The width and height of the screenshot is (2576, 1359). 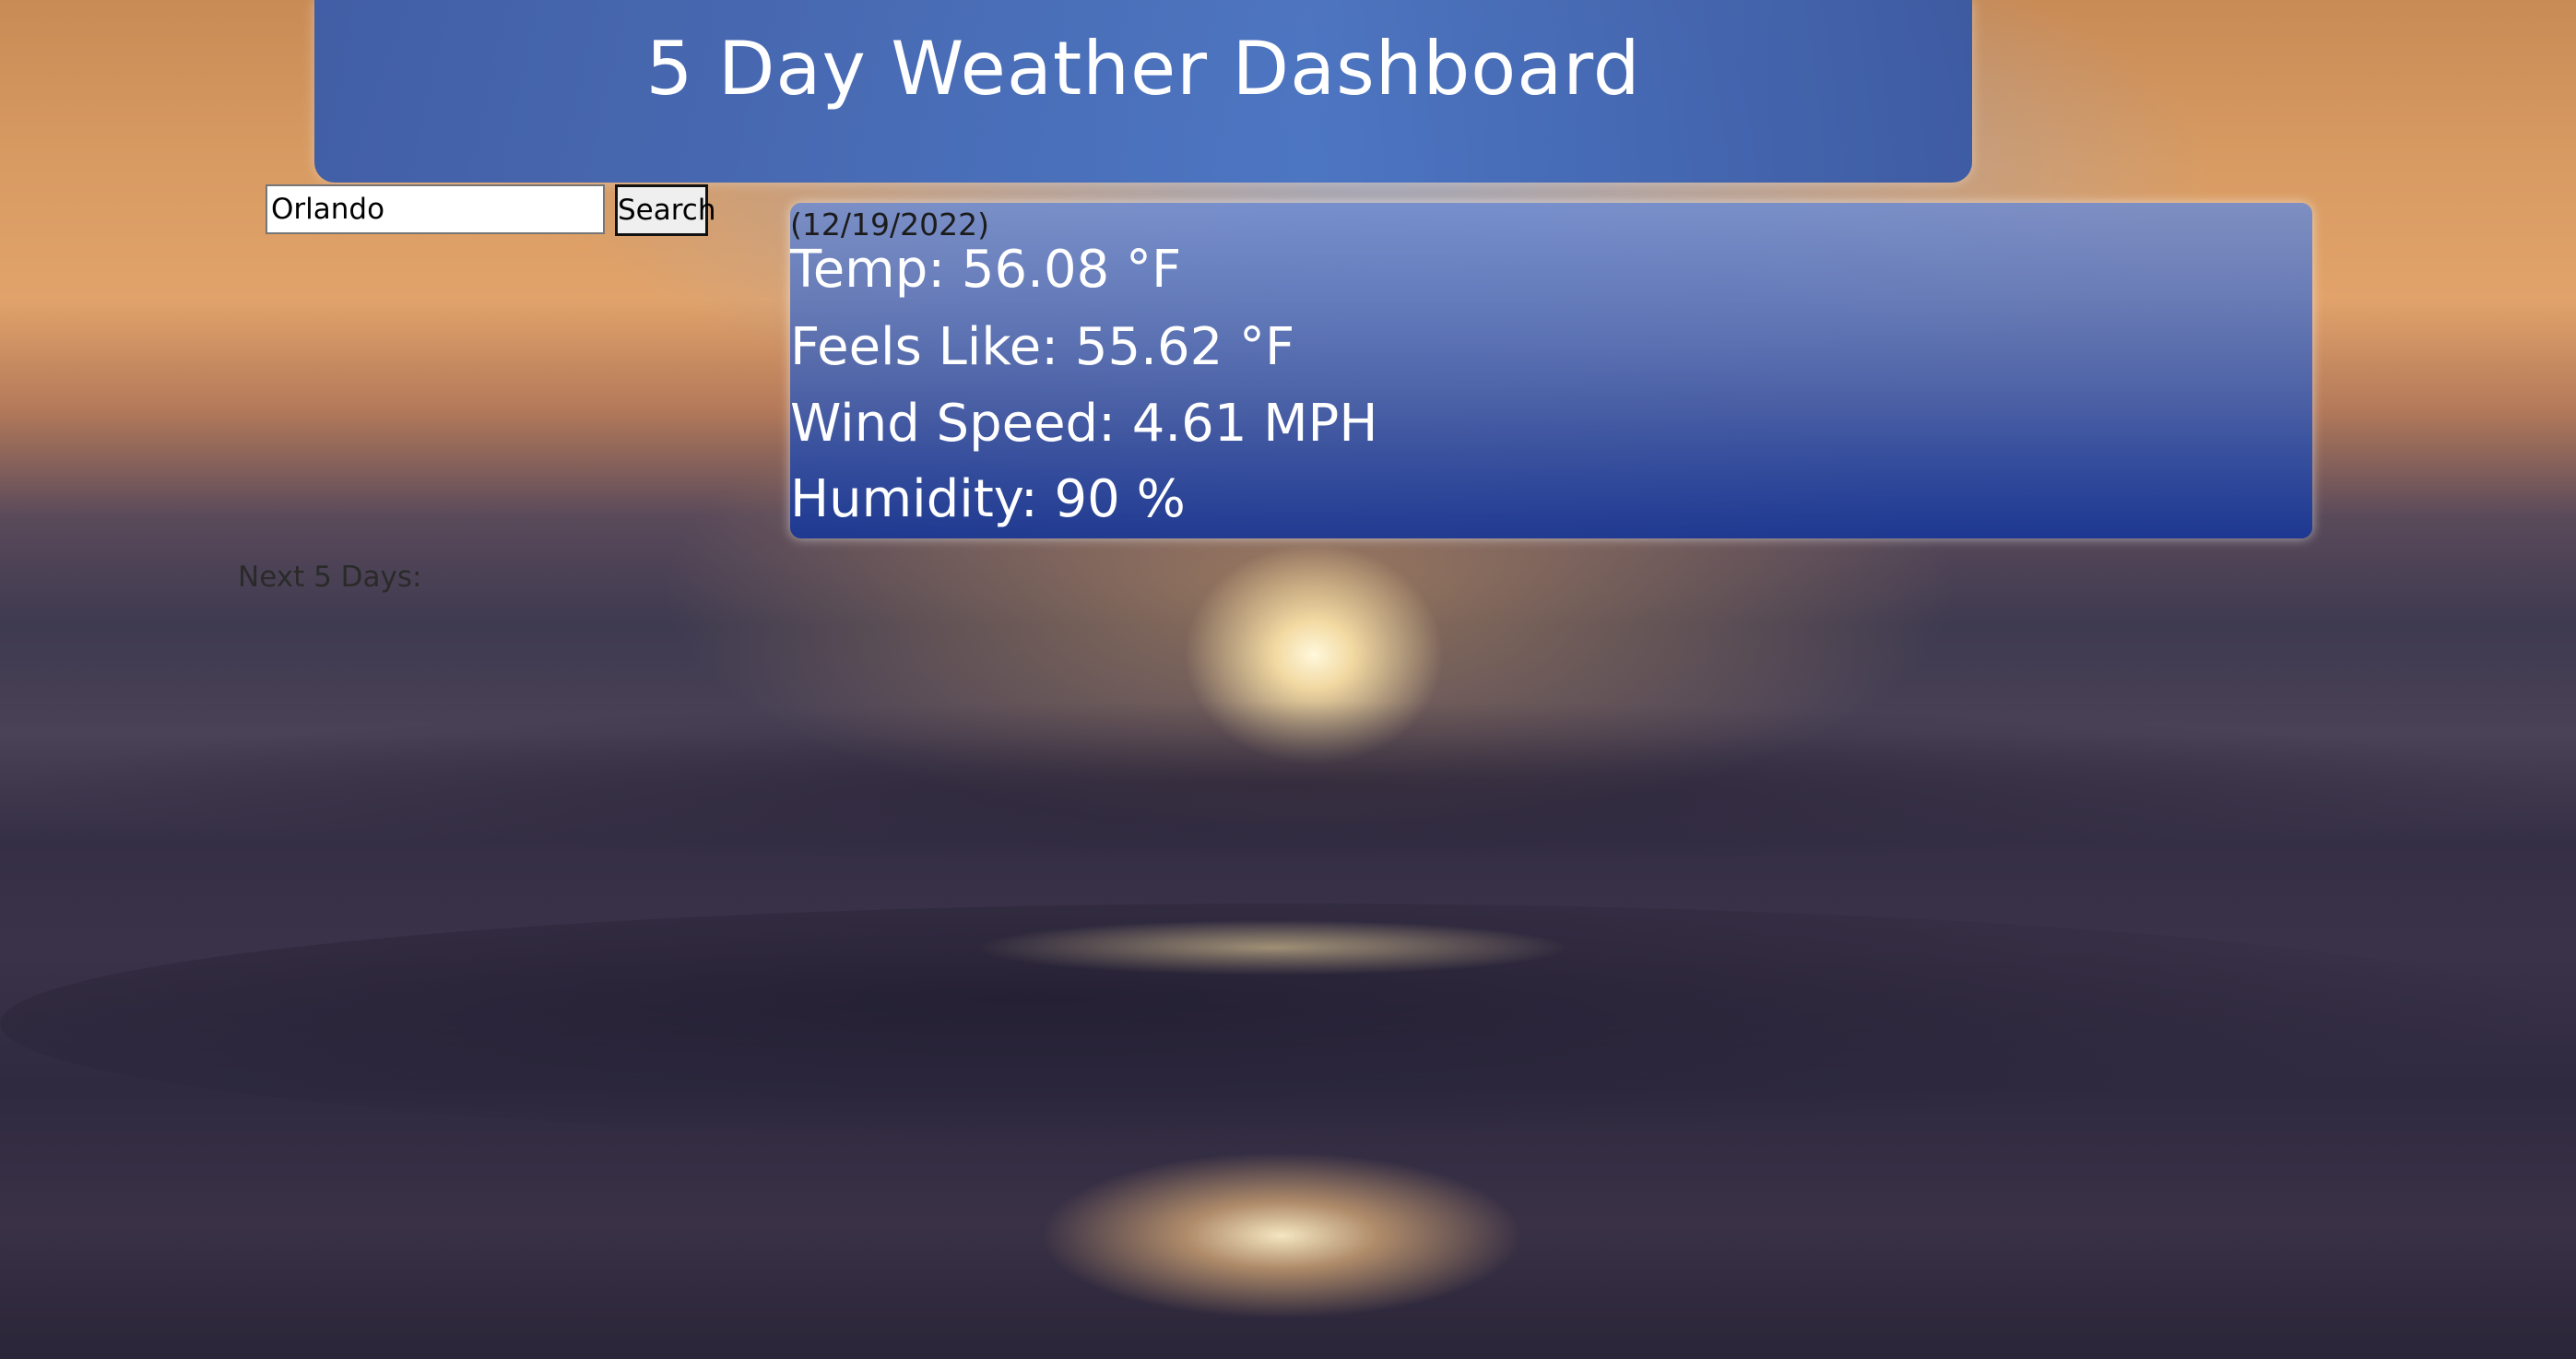 What do you see at coordinates (435, 209) in the screenshot?
I see `city-search-input` at bounding box center [435, 209].